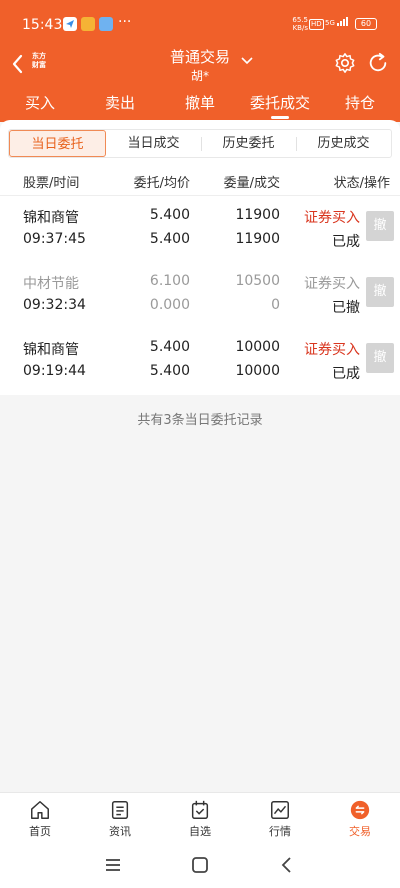  Describe the element at coordinates (200, 180) in the screenshot. I see `table-header: 股票/时间 委托/均价 委量/成交 状态/操作` at that location.